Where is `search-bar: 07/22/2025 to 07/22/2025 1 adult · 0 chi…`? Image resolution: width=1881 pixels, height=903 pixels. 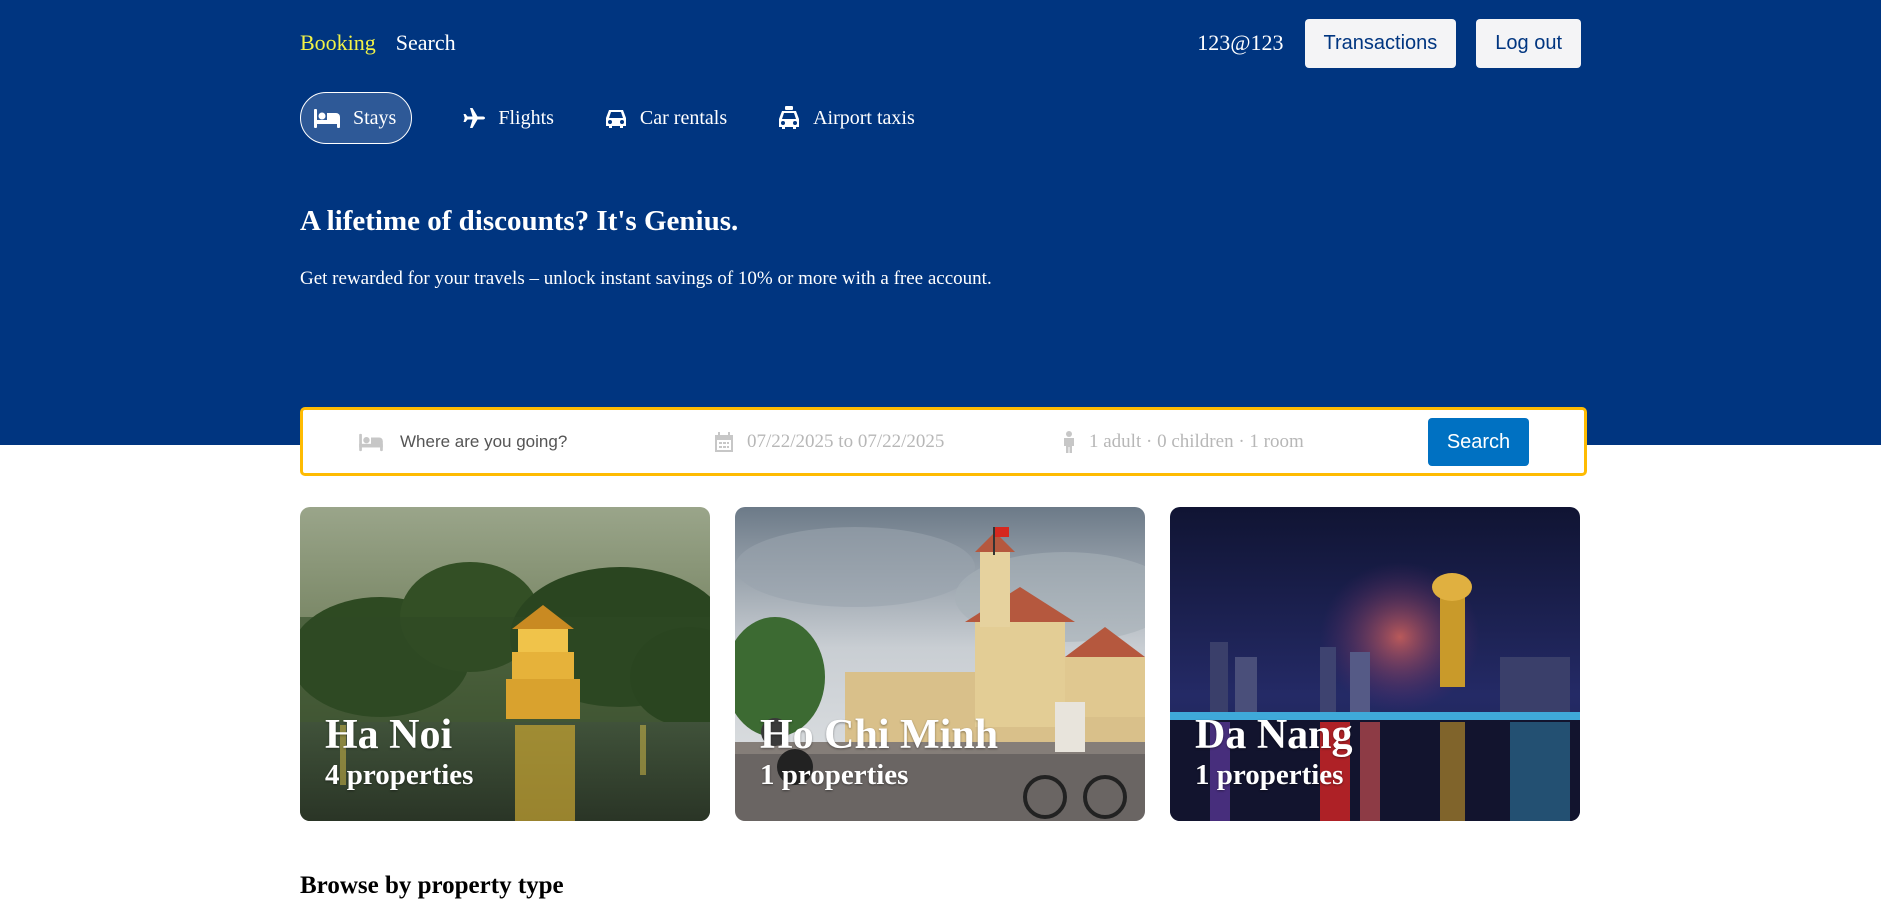 search-bar: 07/22/2025 to 07/22/2025 1 adult · 0 chi… is located at coordinates (943, 441).